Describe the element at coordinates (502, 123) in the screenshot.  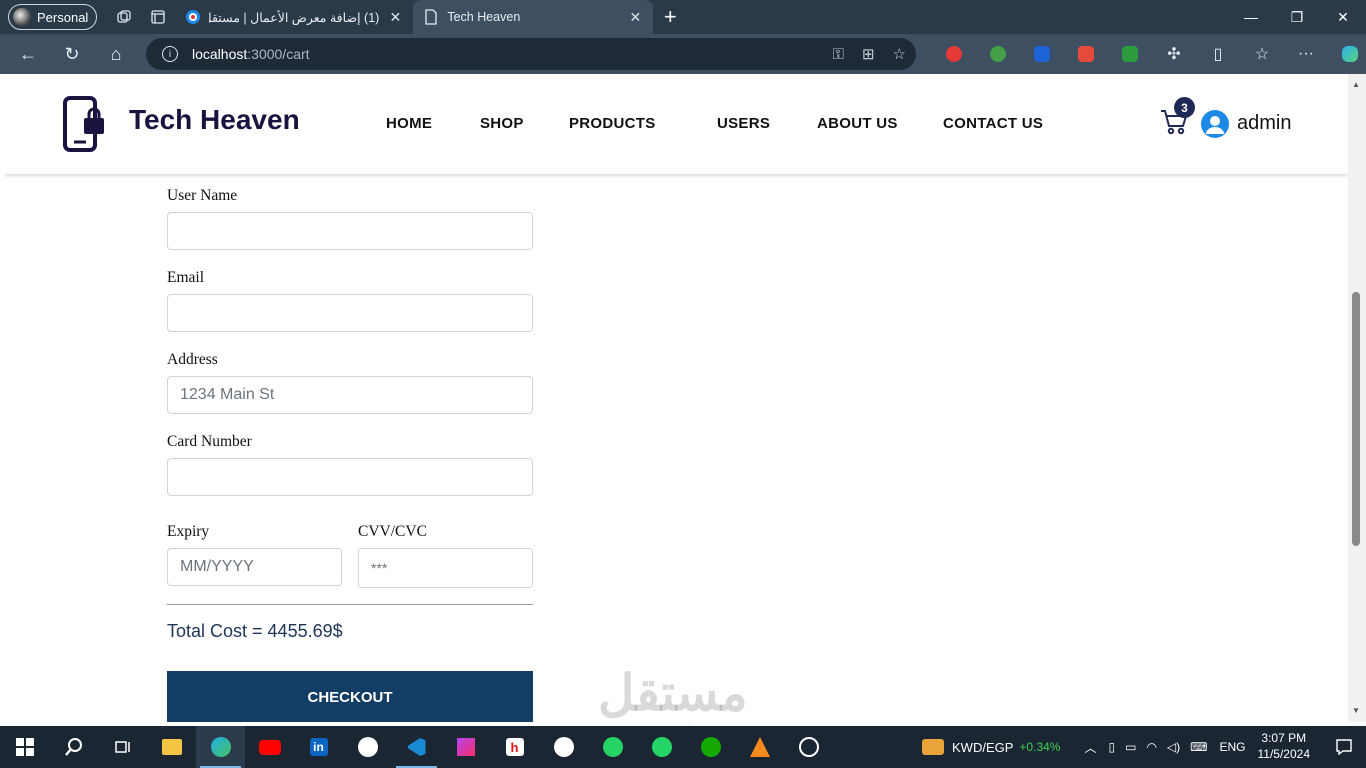
I see `nav-shop: SHOP` at that location.